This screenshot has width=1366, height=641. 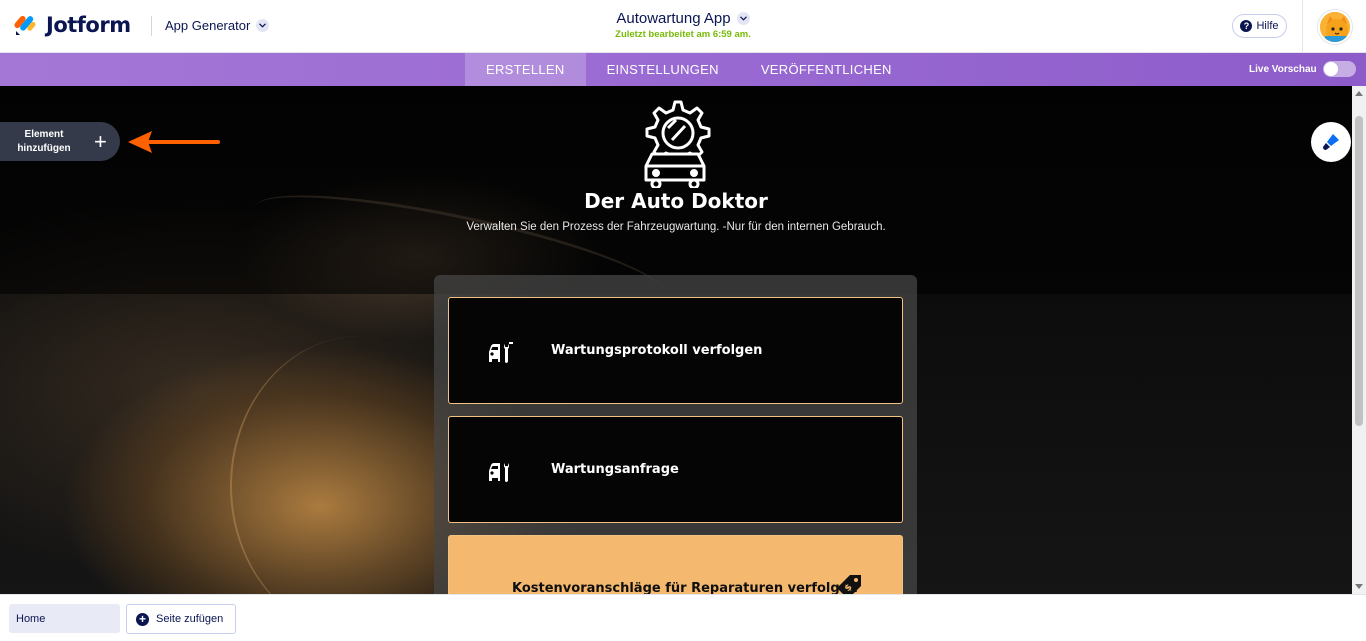 I want to click on canvas-scrollbar, so click(x=1359, y=340).